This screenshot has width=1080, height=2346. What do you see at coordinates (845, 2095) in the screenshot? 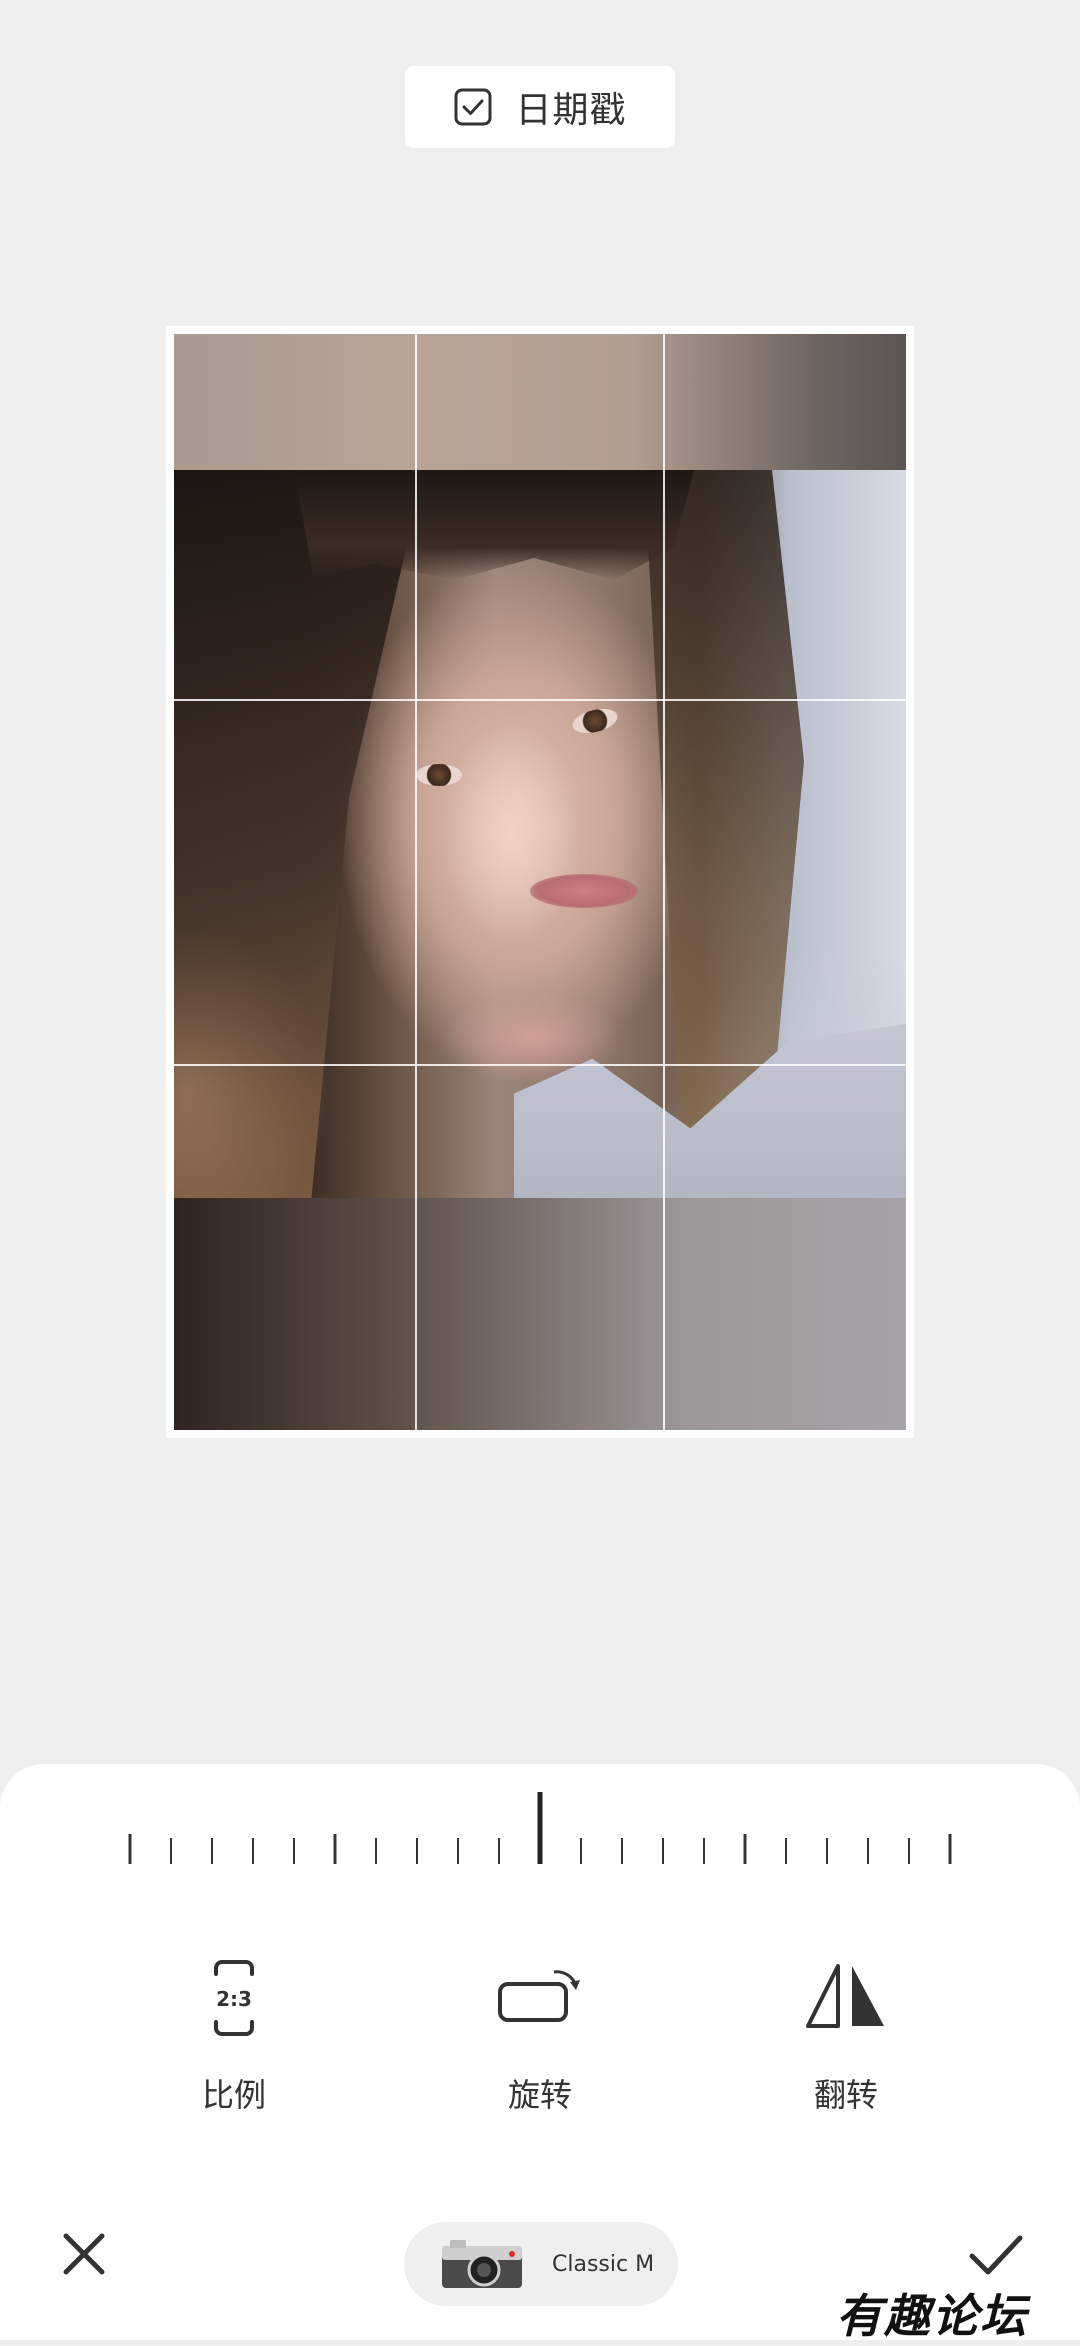
I see `flip-label: 翻转` at bounding box center [845, 2095].